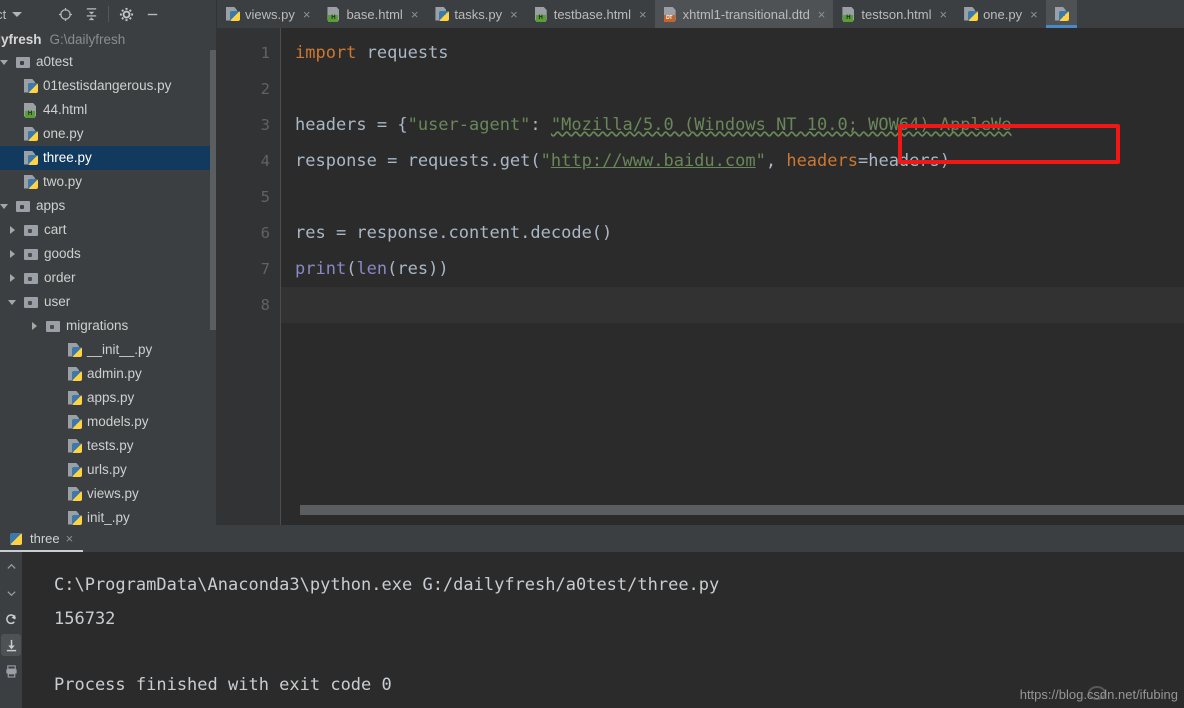 This screenshot has height=708, width=1184. Describe the element at coordinates (742, 510) in the screenshot. I see `editor-horizontal-scrollbar` at that location.